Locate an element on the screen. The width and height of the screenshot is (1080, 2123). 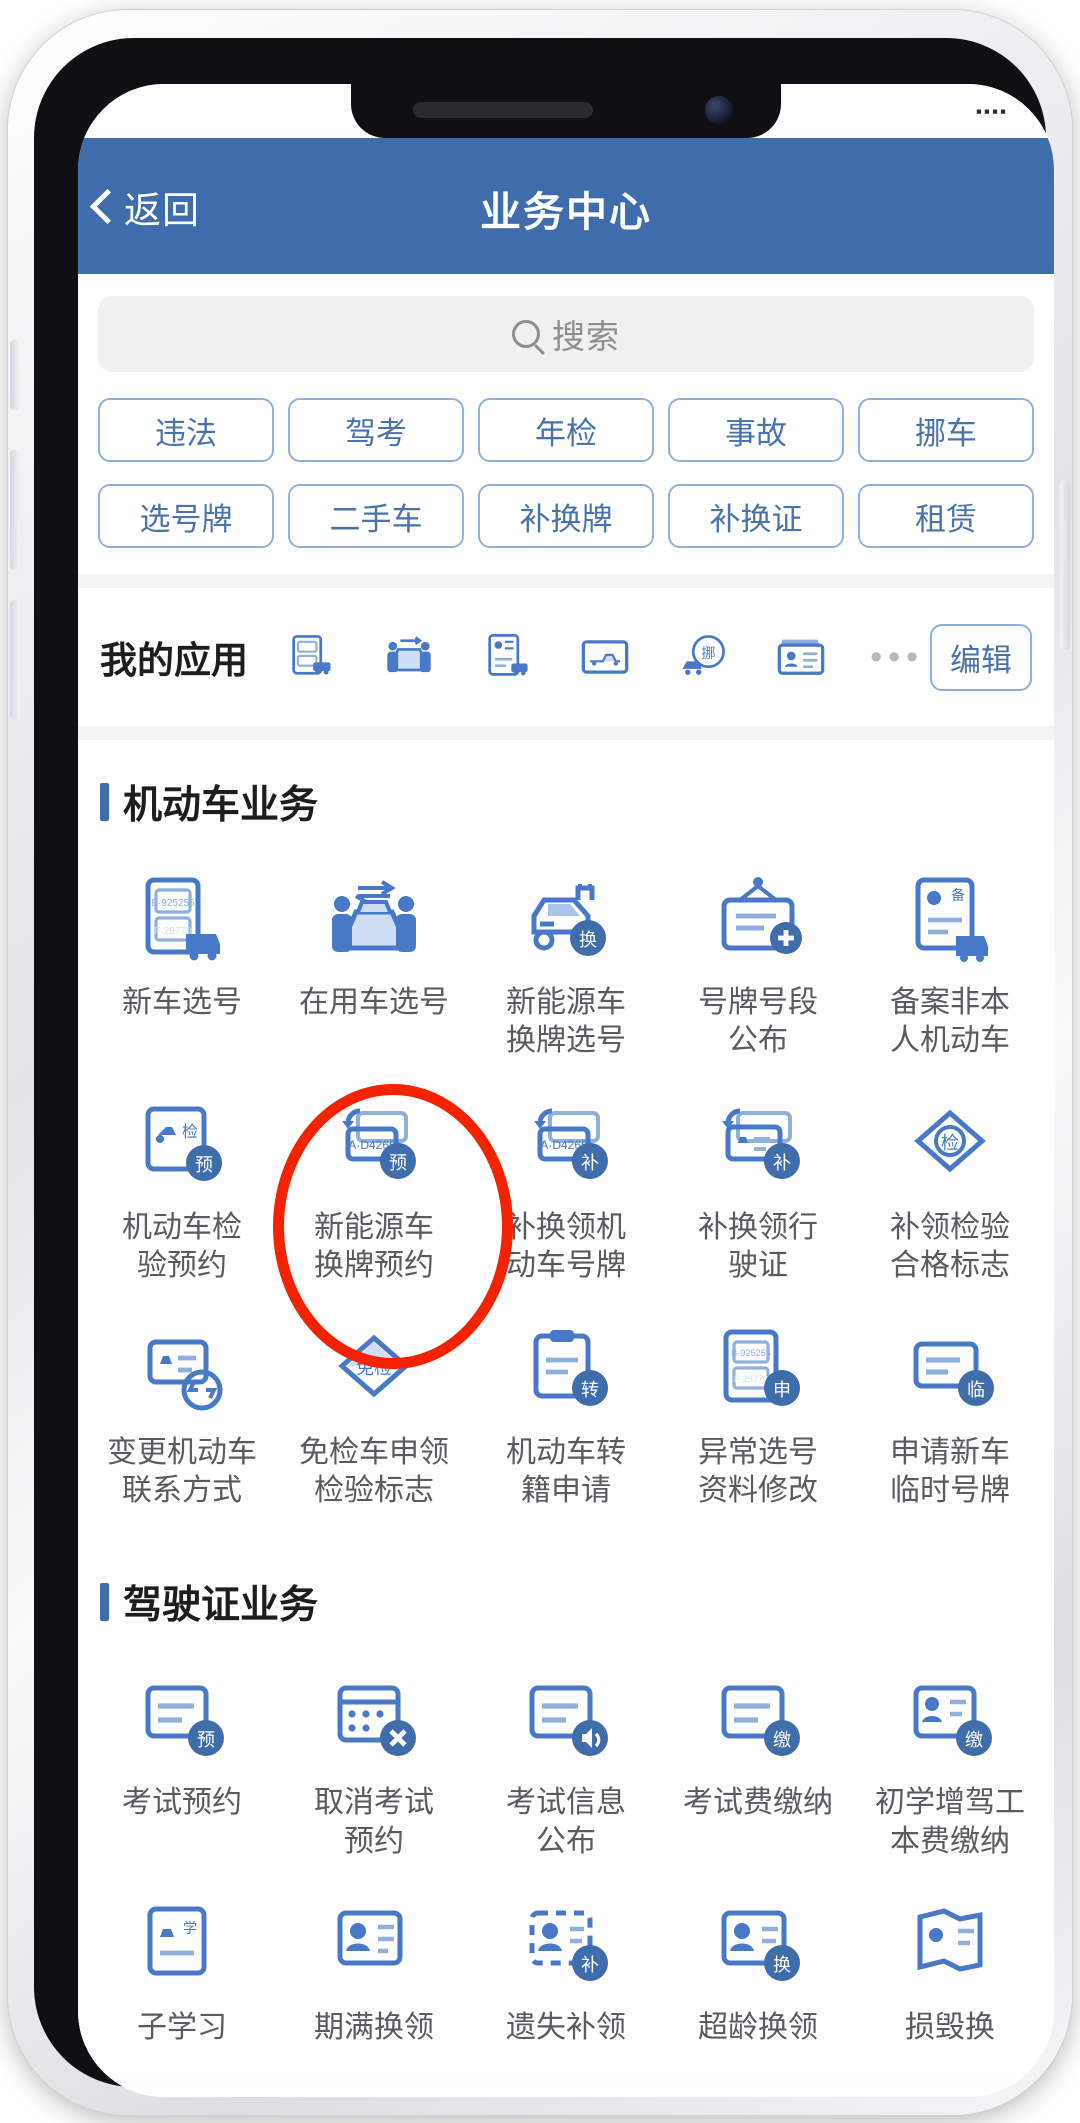
tag-nuoche: 挪车 is located at coordinates (946, 430).